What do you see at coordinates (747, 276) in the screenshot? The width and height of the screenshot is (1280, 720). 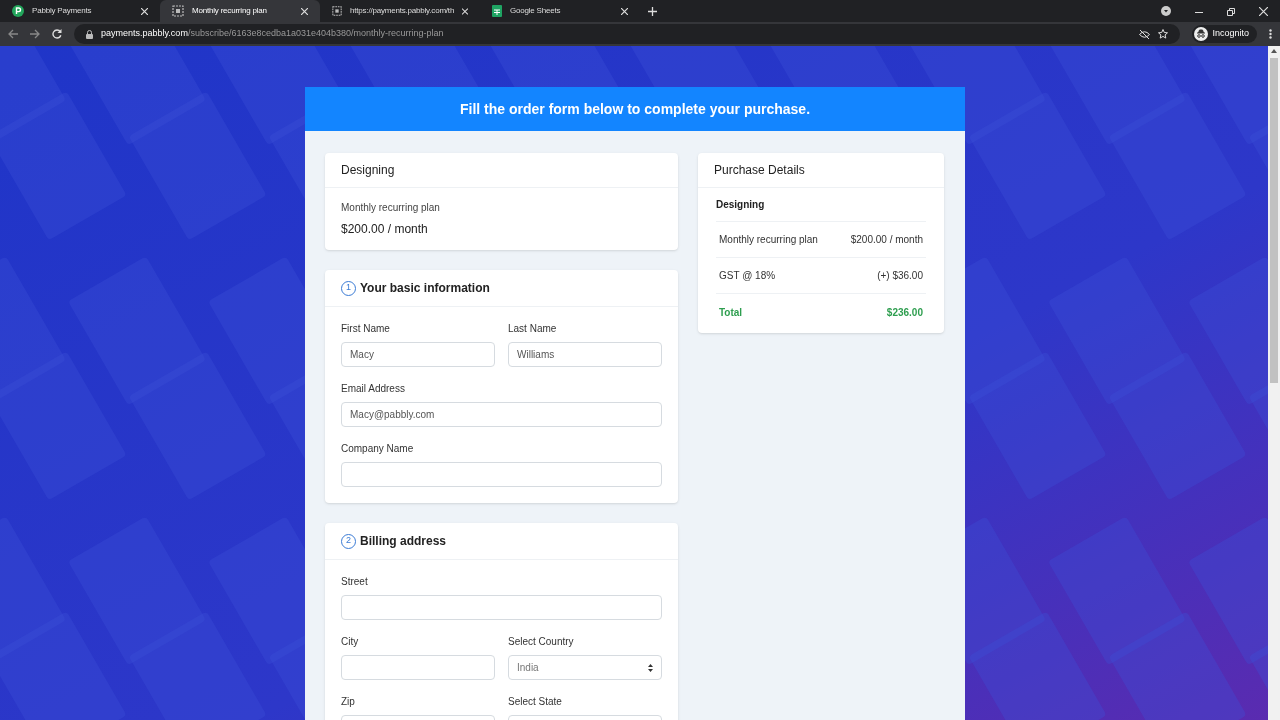 I see `line-label: GST @ 18%` at bounding box center [747, 276].